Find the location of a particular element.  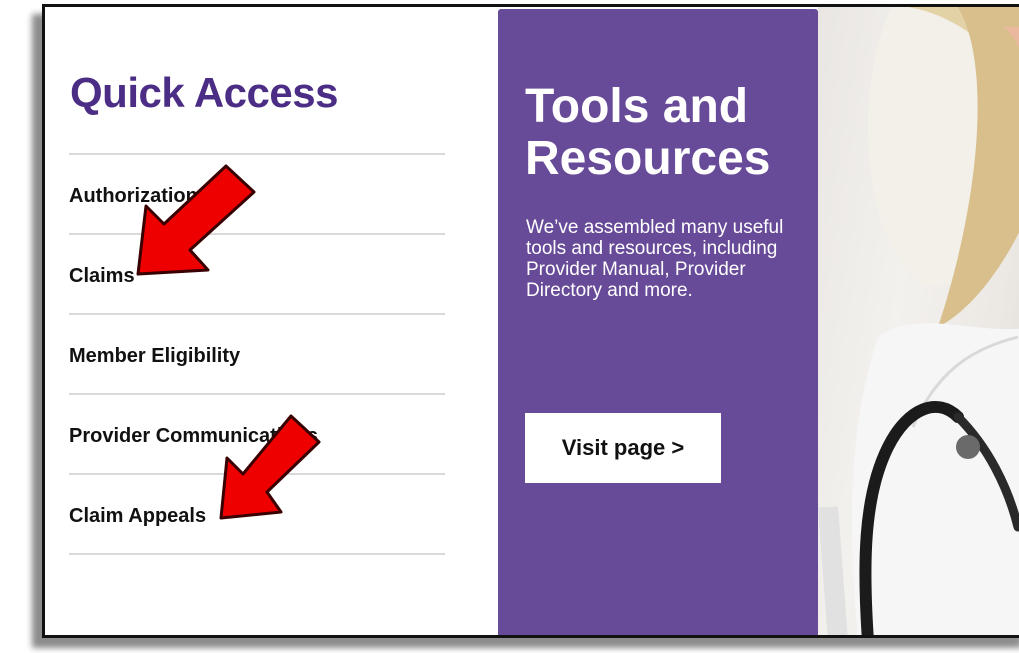

promo-title: Tools and Resources is located at coordinates (647, 133).